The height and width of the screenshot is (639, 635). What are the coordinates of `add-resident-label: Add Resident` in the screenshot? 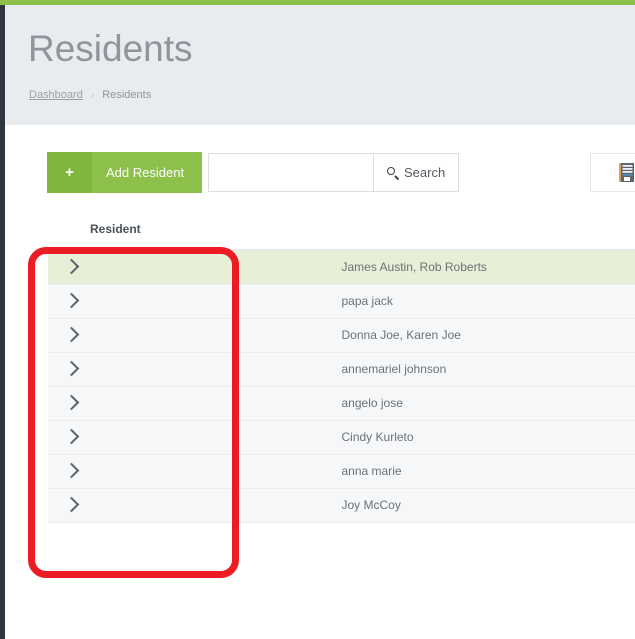 It's located at (145, 172).